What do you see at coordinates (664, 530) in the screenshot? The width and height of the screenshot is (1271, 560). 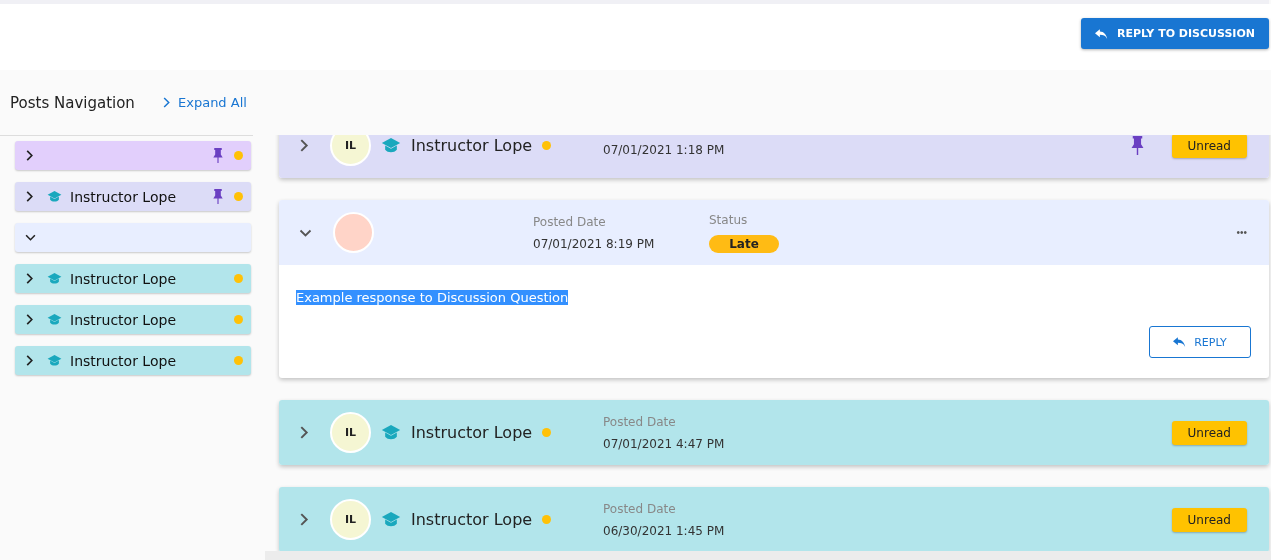 I see `posted-date: 06/30/2021 1:45 PM` at bounding box center [664, 530].